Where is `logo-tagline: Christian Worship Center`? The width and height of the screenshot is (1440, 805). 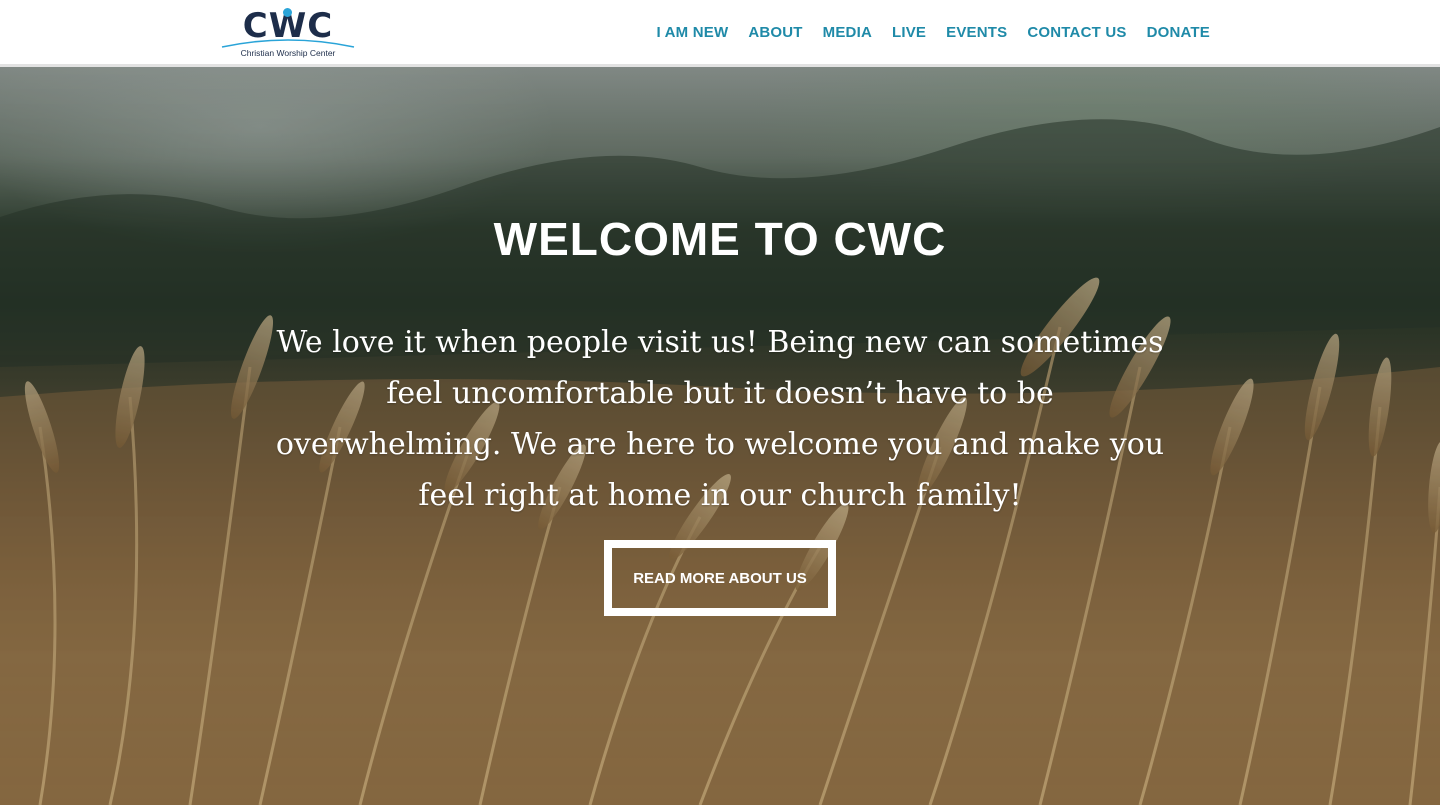
logo-tagline: Christian Worship Center is located at coordinates (288, 53).